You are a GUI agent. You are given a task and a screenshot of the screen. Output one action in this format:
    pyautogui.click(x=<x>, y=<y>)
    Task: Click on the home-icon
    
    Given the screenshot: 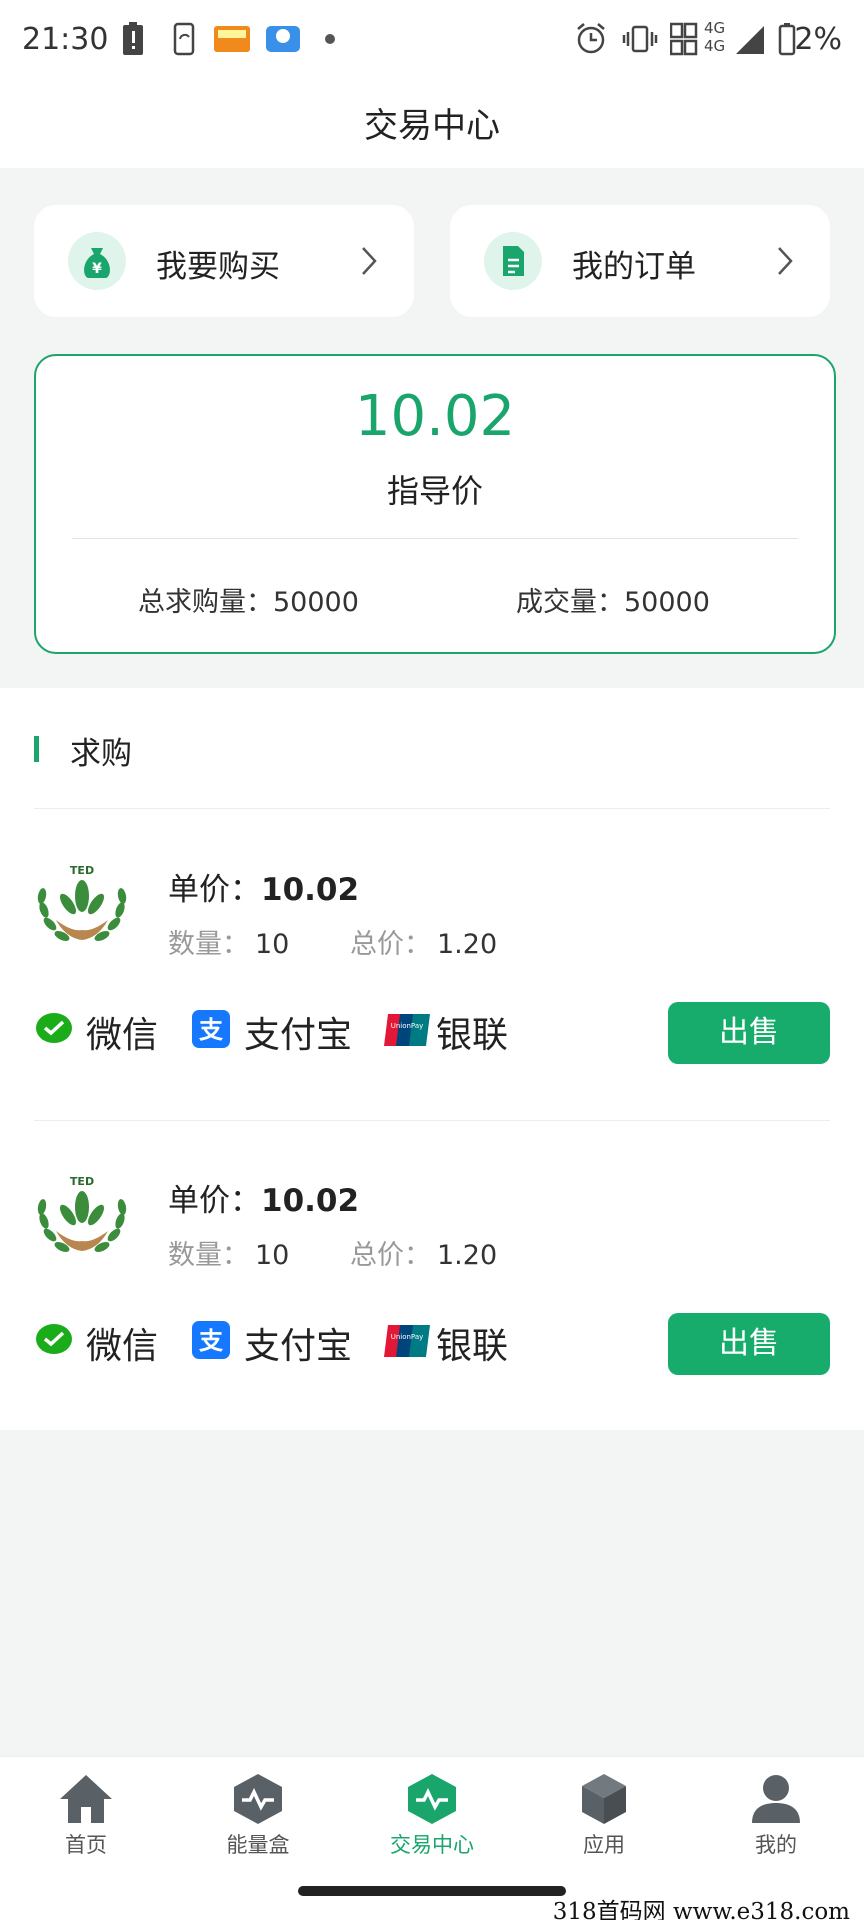 What is the action you would take?
    pyautogui.click(x=86, y=1799)
    